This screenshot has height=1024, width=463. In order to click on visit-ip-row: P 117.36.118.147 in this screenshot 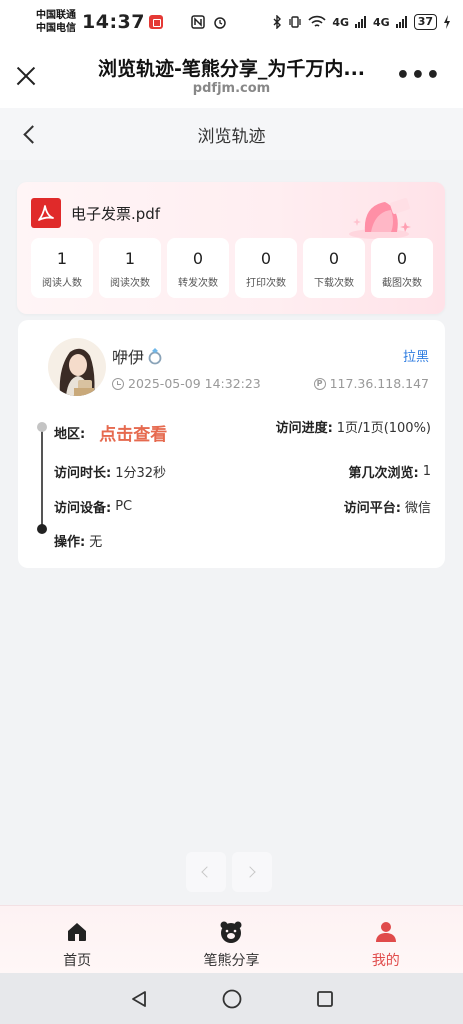, I will do `click(371, 383)`.